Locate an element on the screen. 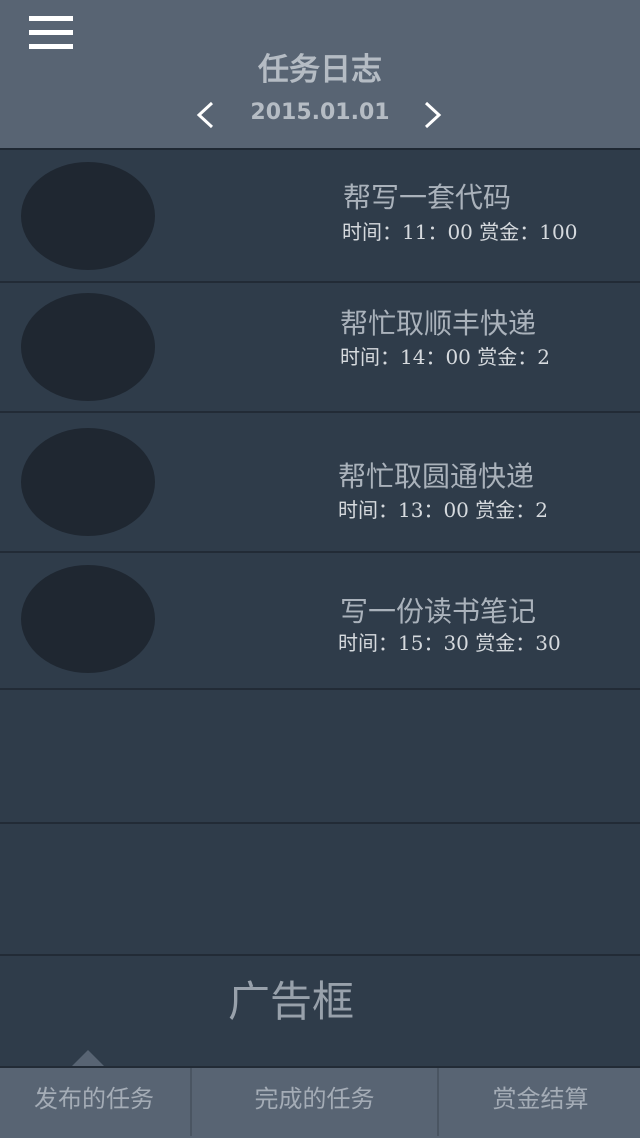  task-name: 帮忙取圆通快递 is located at coordinates (436, 476).